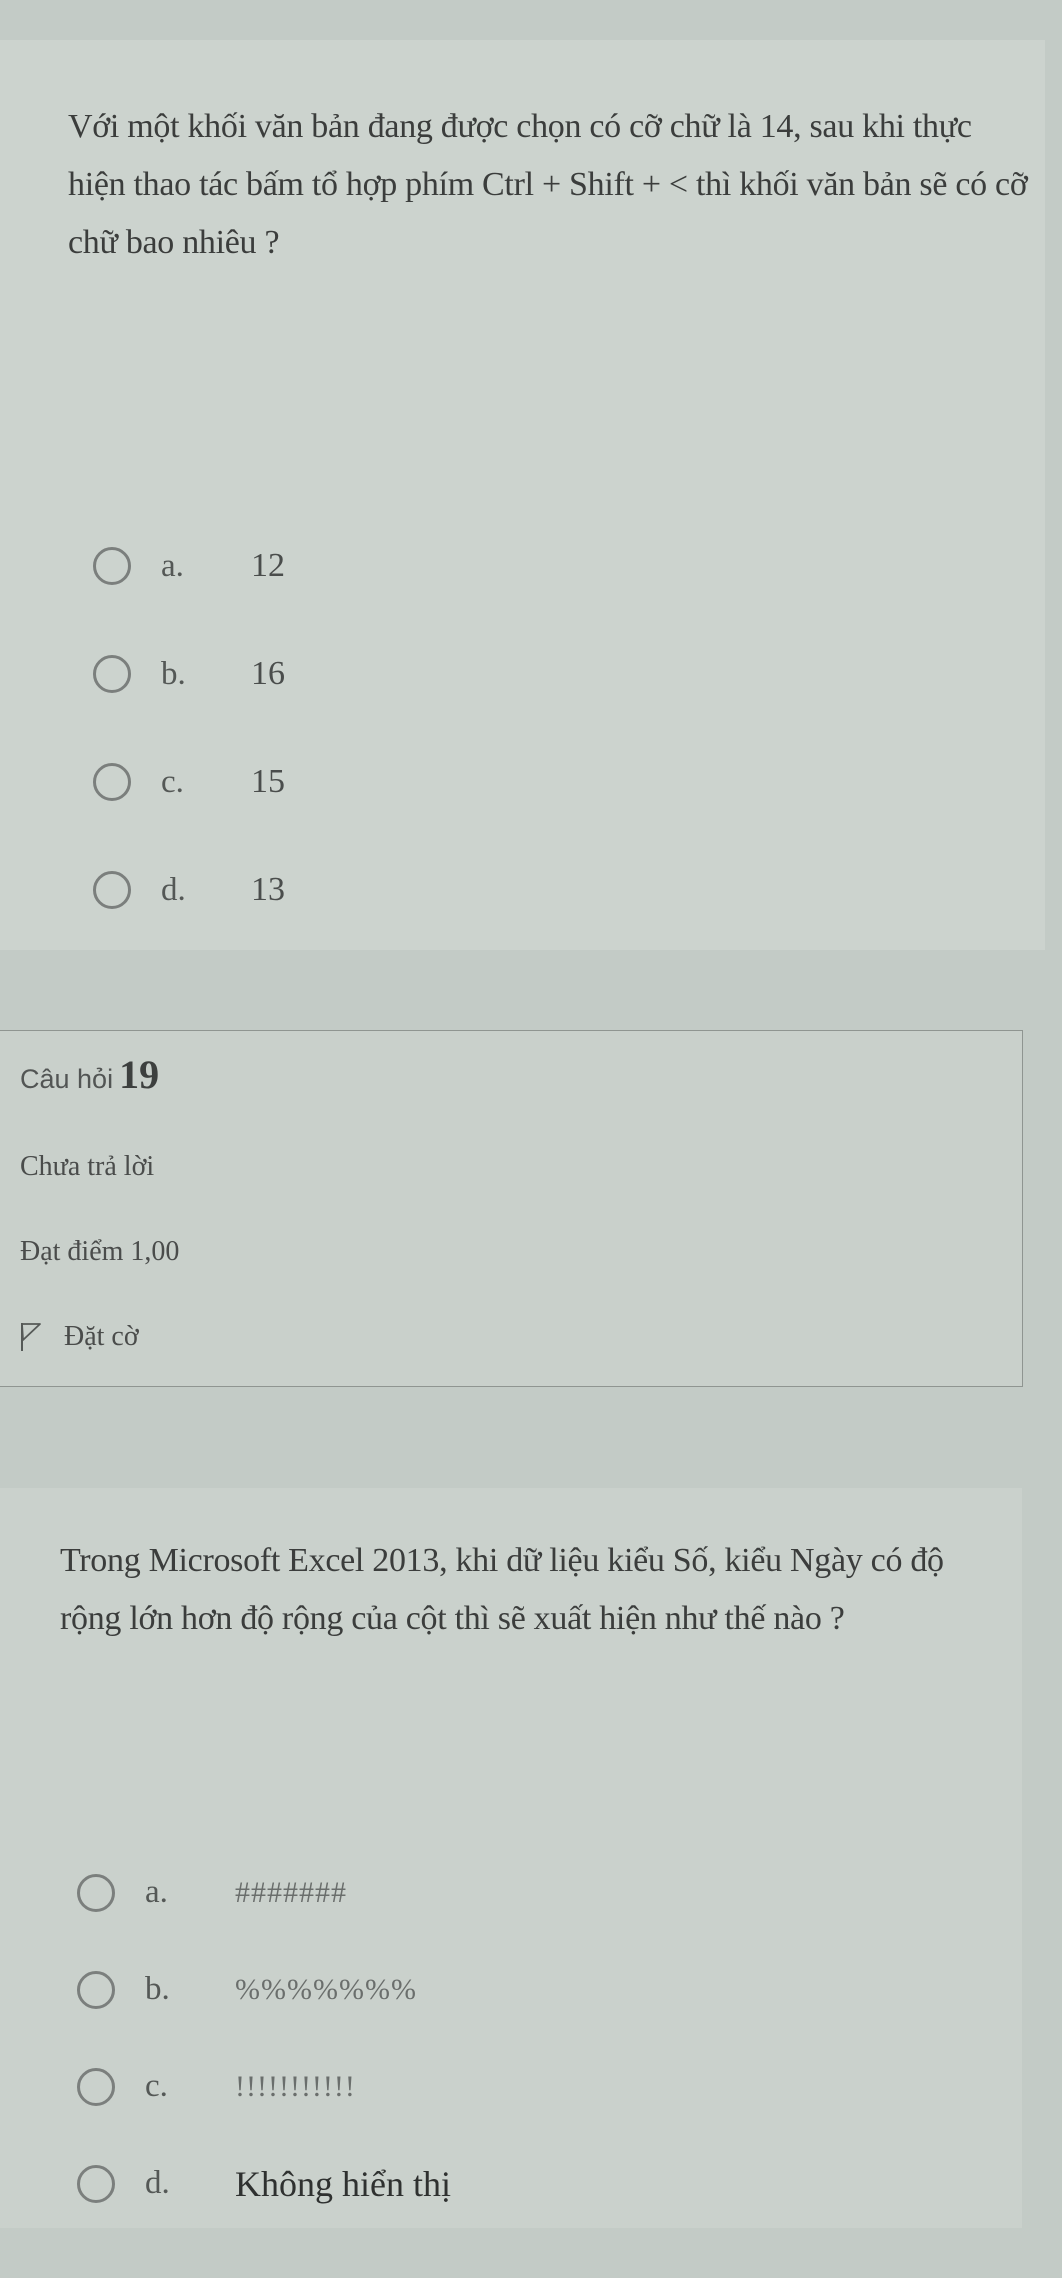  What do you see at coordinates (101, 1336) in the screenshot?
I see `flag-label: Đặt cờ` at bounding box center [101, 1336].